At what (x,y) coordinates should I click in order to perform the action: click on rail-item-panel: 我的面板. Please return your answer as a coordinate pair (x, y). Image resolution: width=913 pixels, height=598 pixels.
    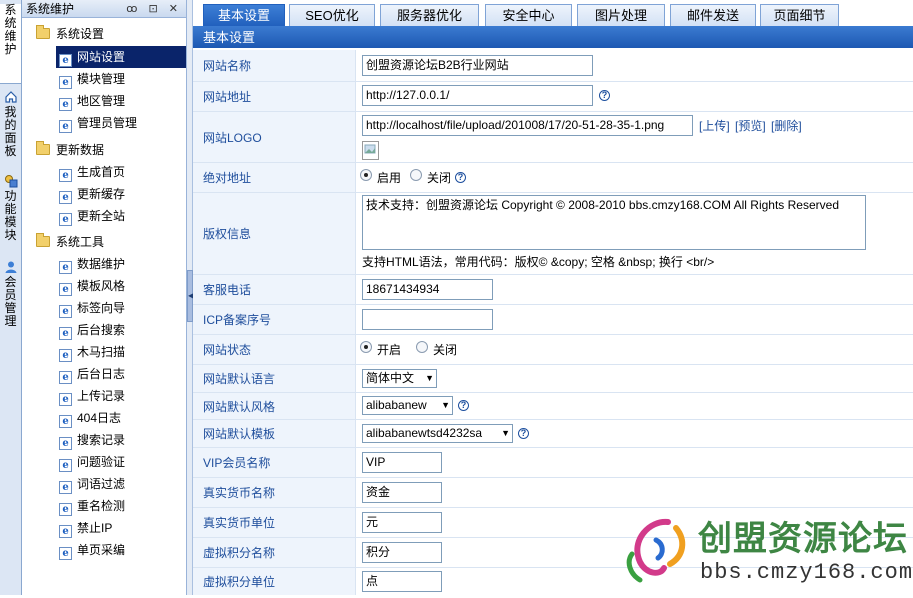
    Looking at the image, I should click on (10, 129).